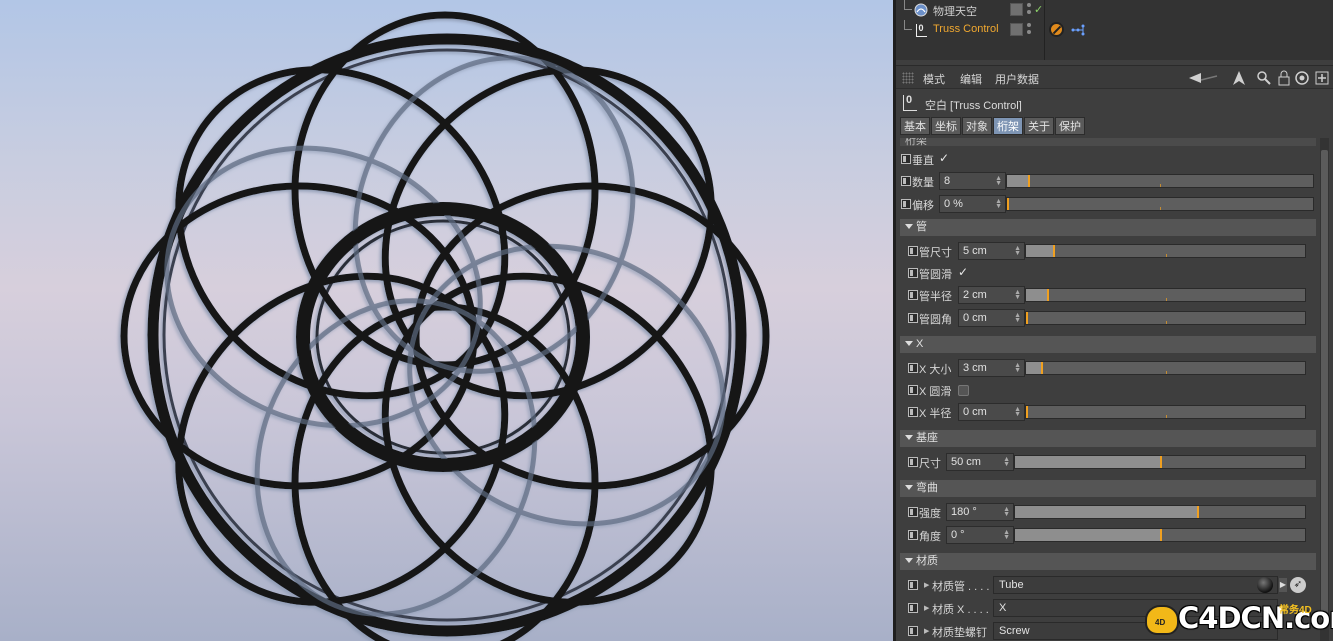  What do you see at coordinates (1056, 29) in the screenshot?
I see `protection-tag-icon` at bounding box center [1056, 29].